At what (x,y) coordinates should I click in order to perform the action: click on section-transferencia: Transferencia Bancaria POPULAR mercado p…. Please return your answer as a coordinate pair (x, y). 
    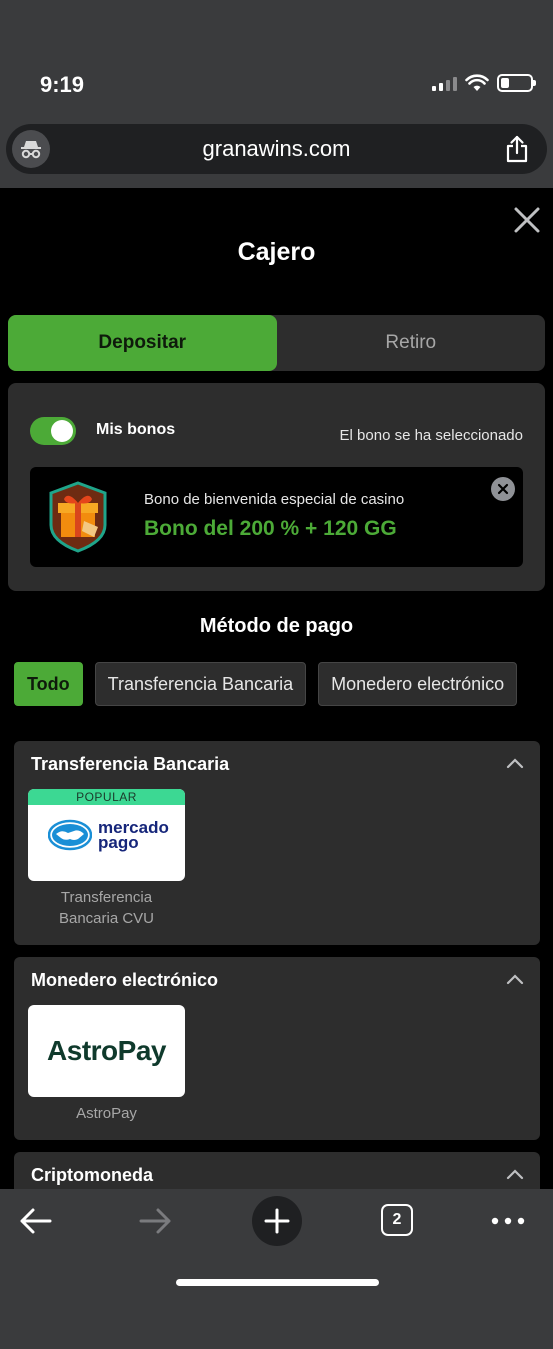
    Looking at the image, I should click on (277, 843).